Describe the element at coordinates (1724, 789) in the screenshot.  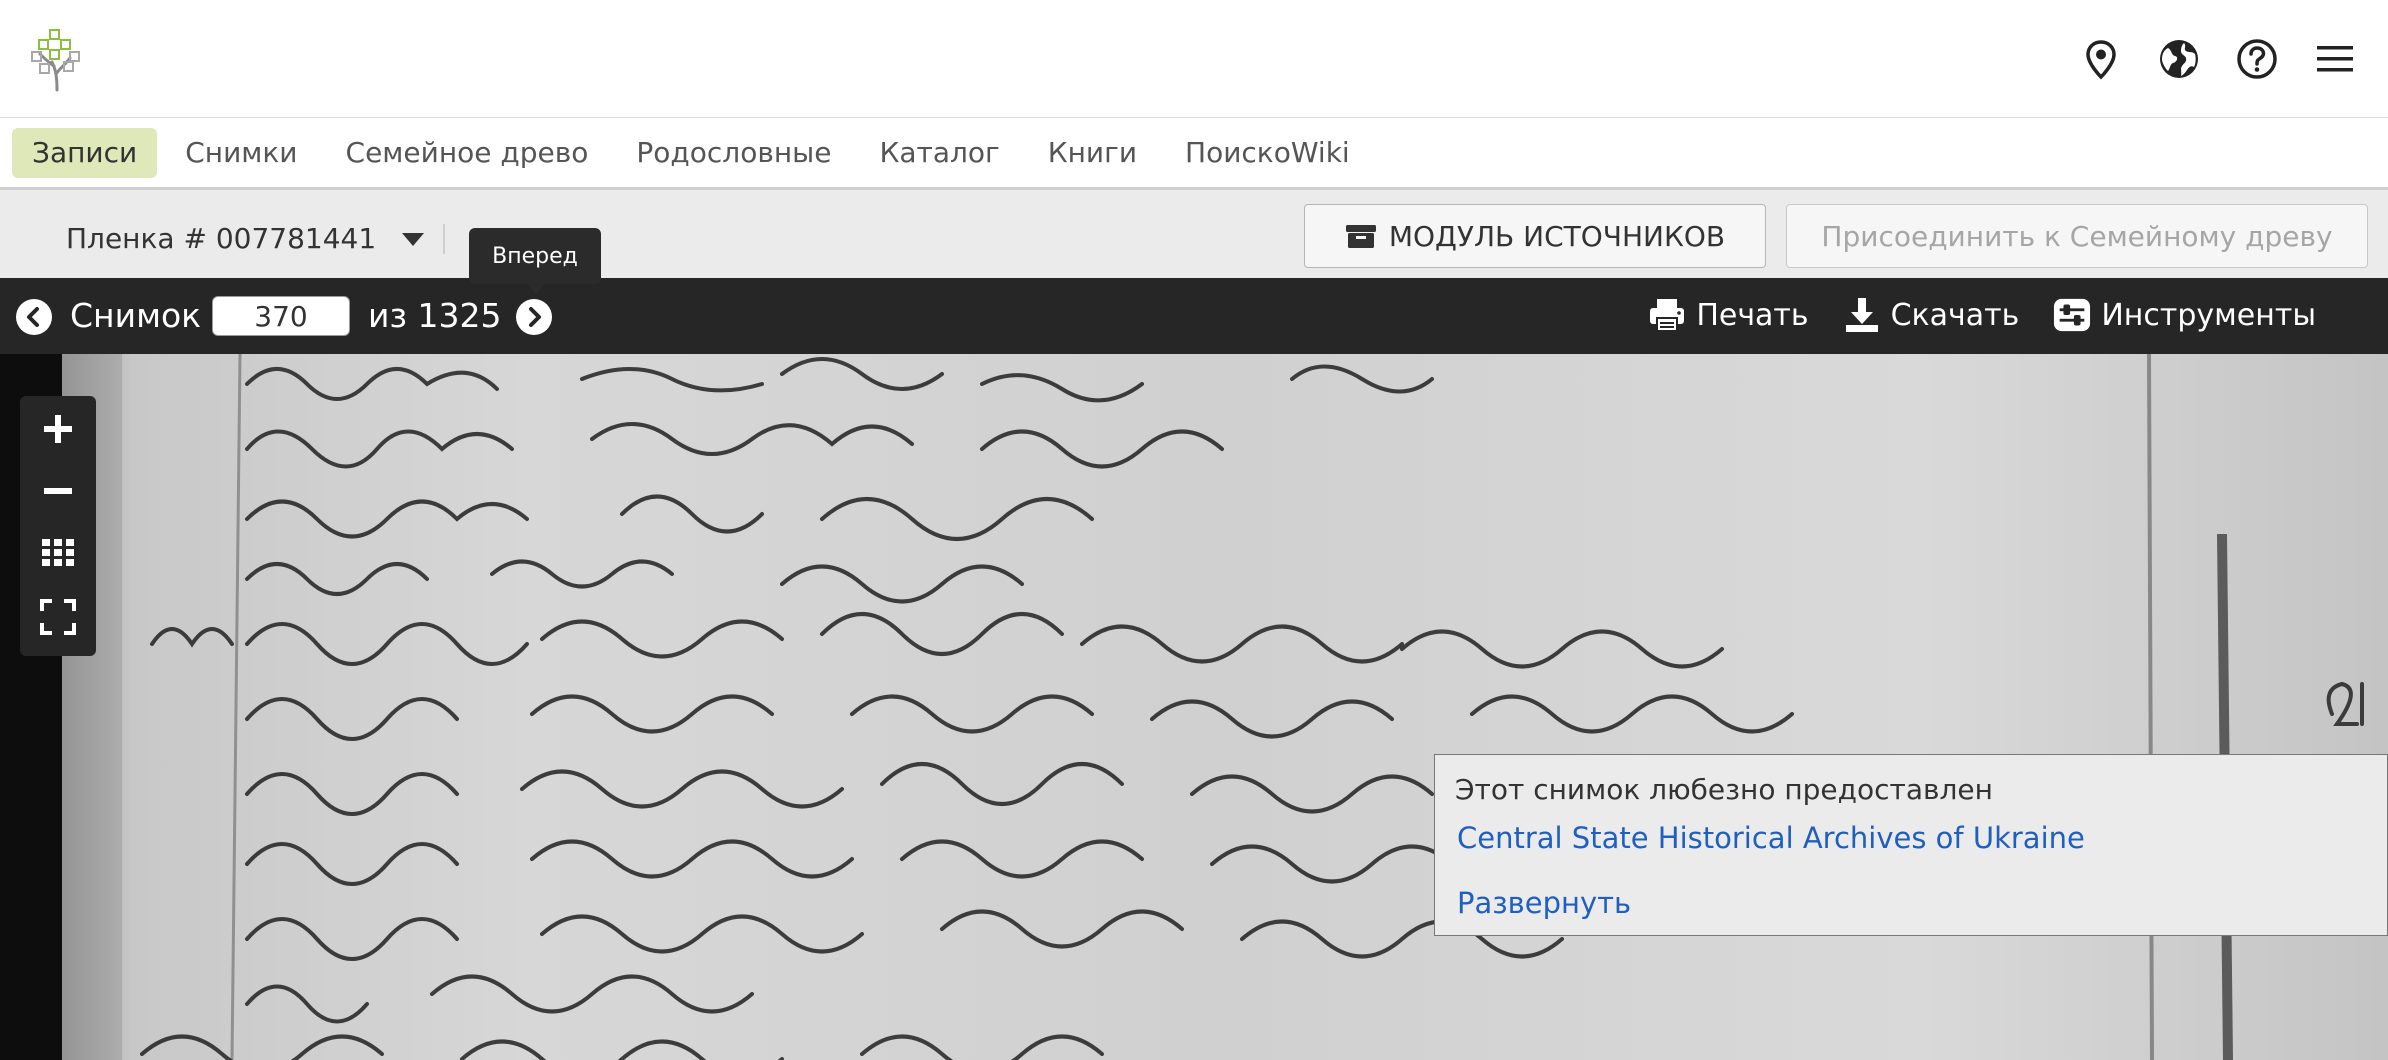
I see `attribution-text: Этот снимок любезно предоставлен` at that location.